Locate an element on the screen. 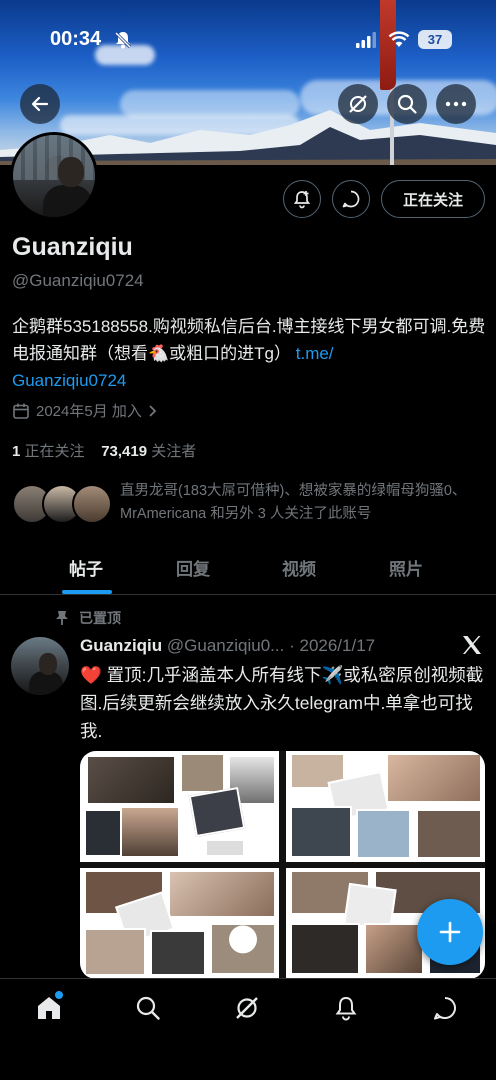 This screenshot has height=1080, width=496. following-link: 1 正在关注 is located at coordinates (48, 451).